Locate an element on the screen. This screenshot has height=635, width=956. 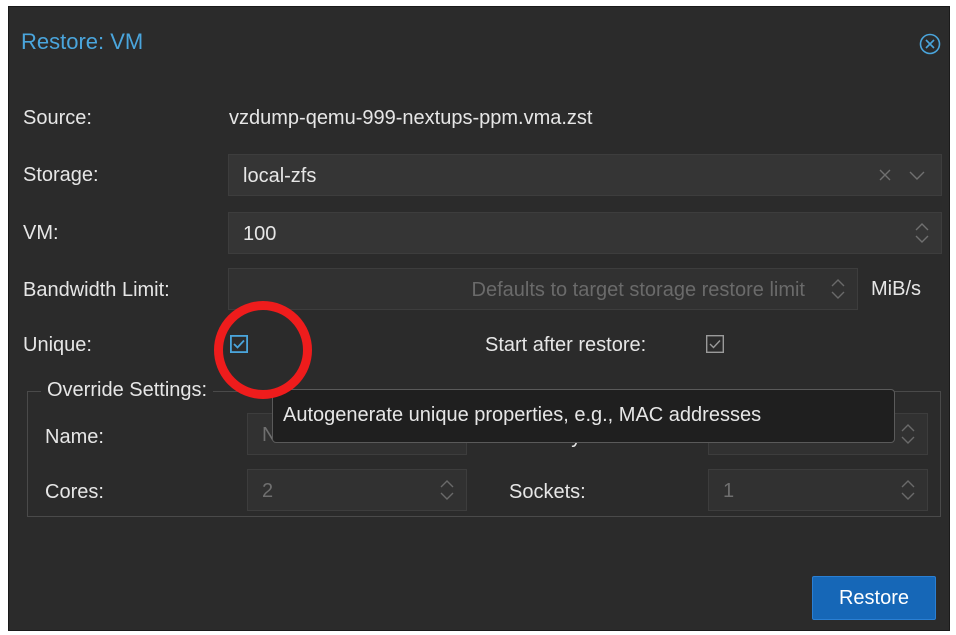
unique-label: Unique: is located at coordinates (57, 345).